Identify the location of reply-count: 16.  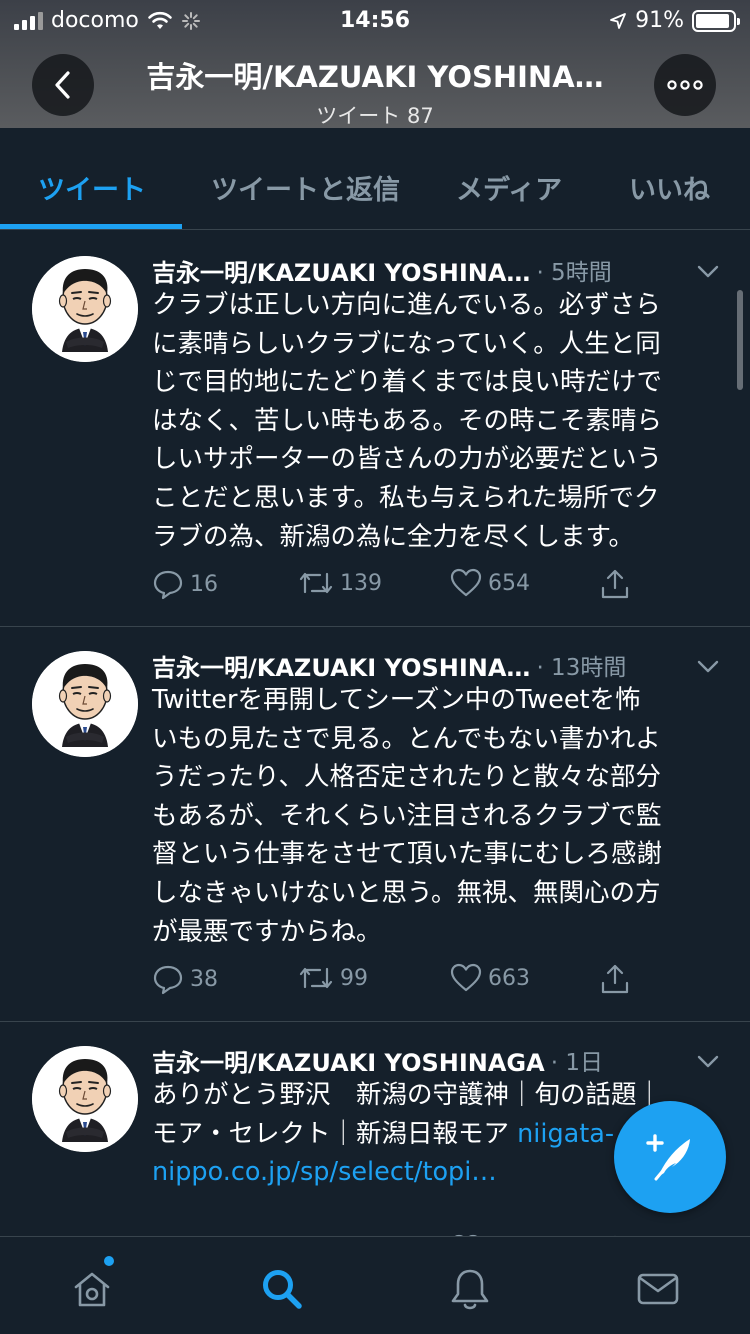
(204, 584).